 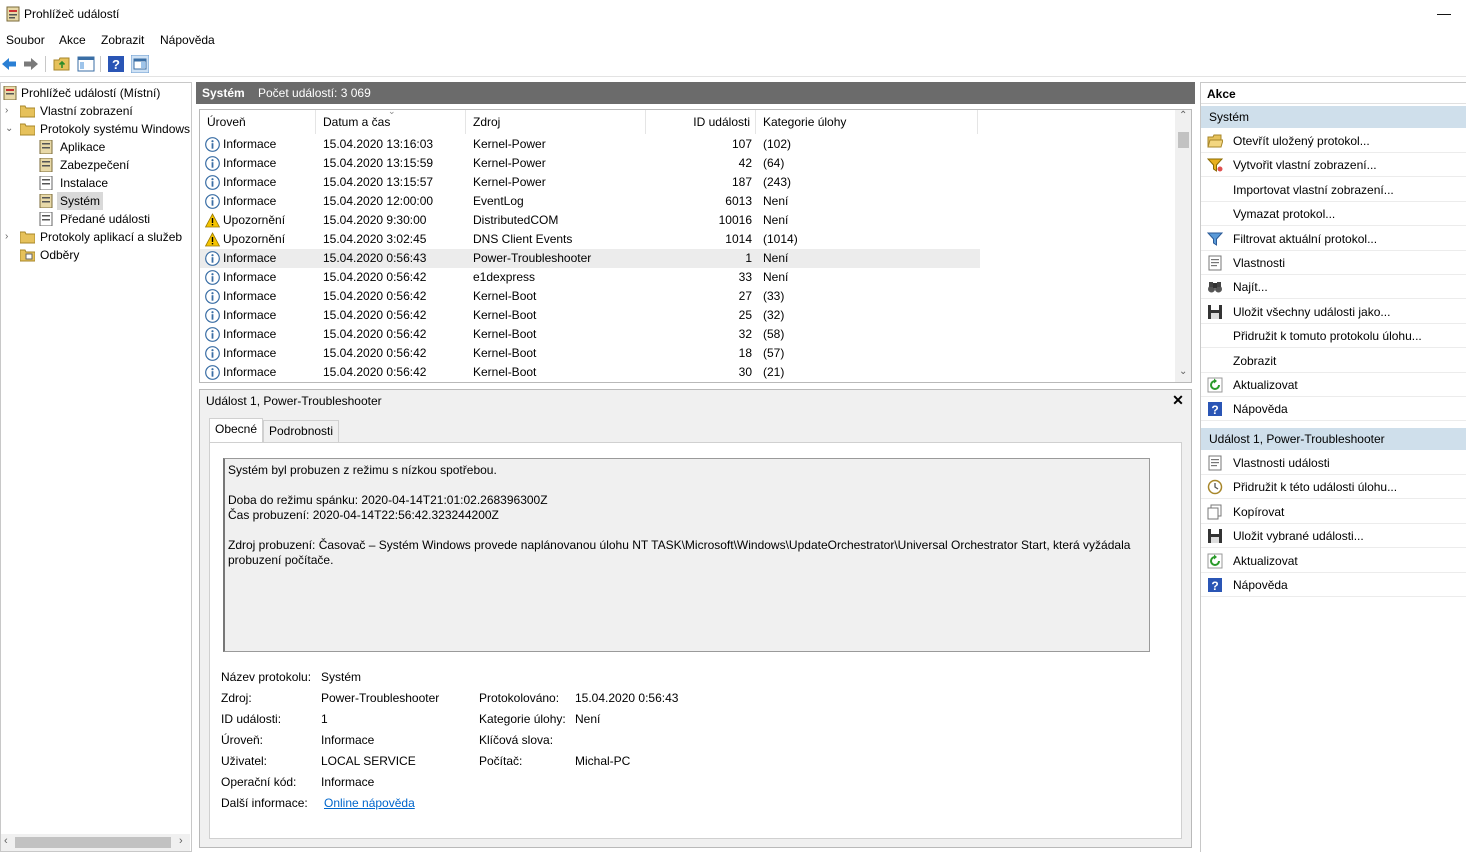 I want to click on actions-title: Akce, so click(x=1221, y=94).